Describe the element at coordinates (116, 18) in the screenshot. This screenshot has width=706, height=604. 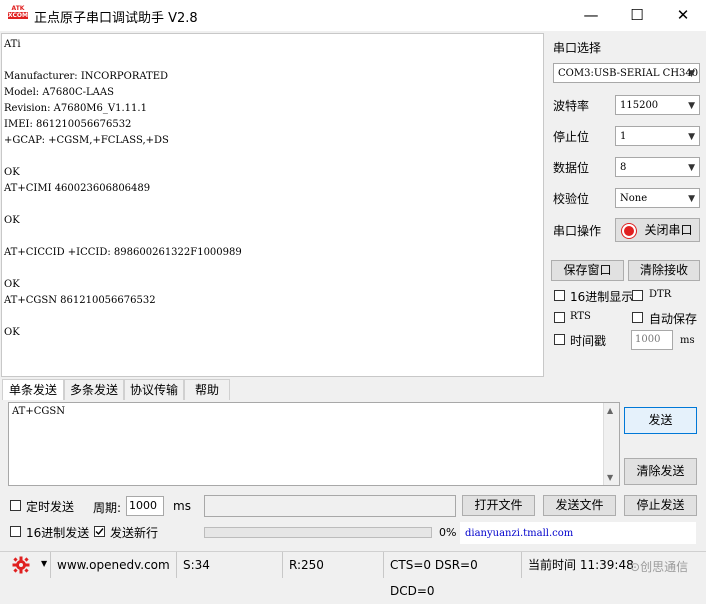
I see `window-title: 正点原子串口调试助手 V2.8` at that location.